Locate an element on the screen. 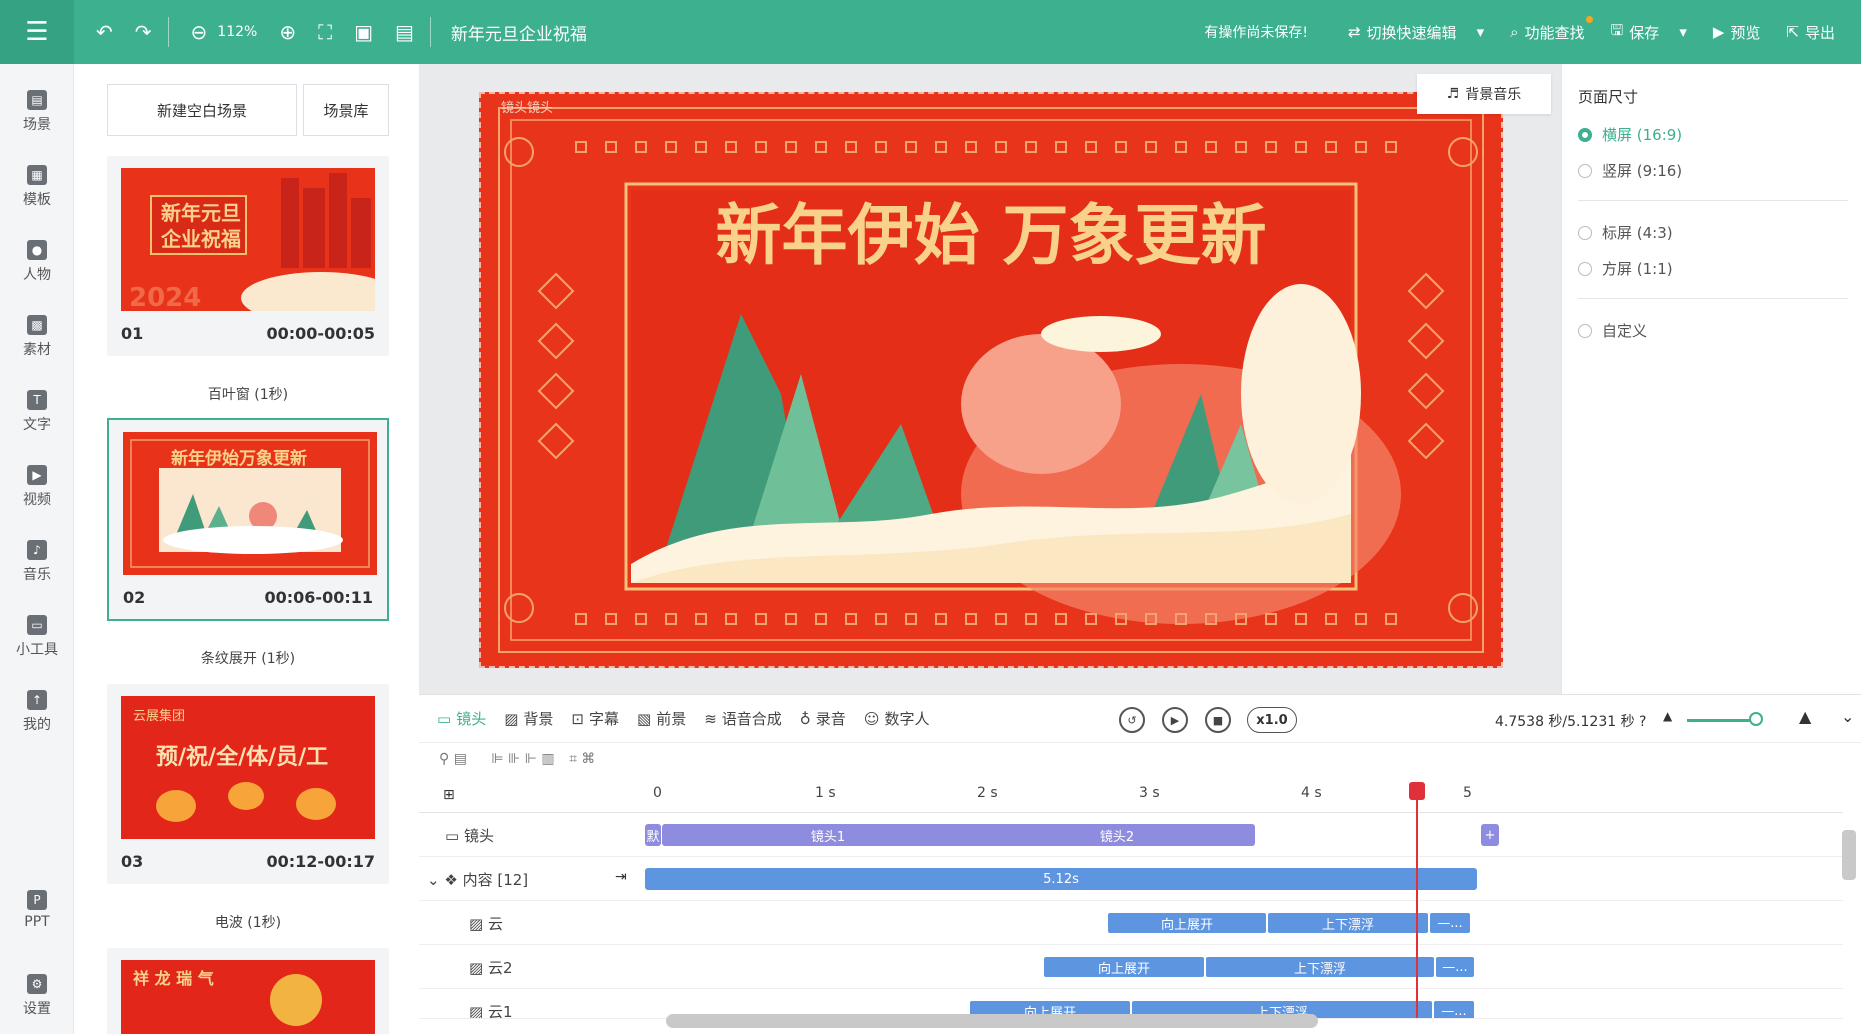 This screenshot has width=1861, height=1034. lens-clip-2: 镜头2 is located at coordinates (1117, 835).